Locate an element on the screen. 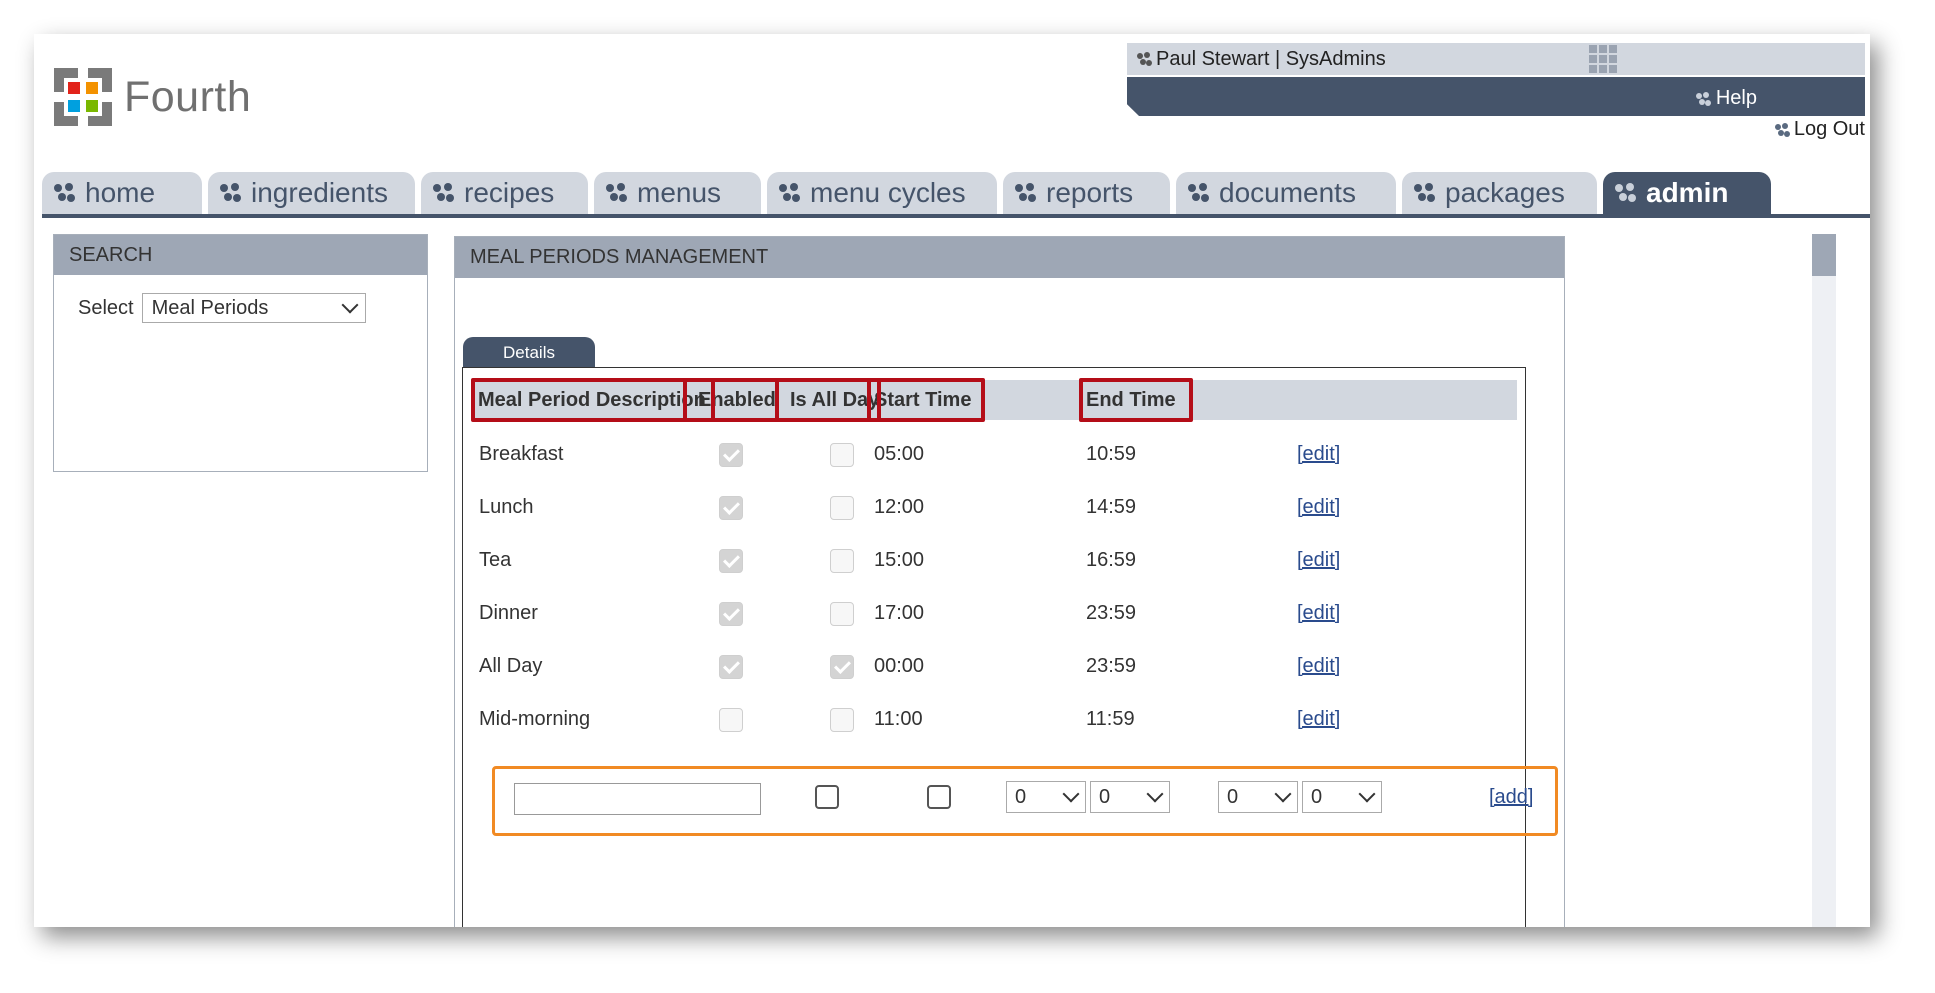 The image size is (1935, 993). help-bar: Help is located at coordinates (1496, 96).